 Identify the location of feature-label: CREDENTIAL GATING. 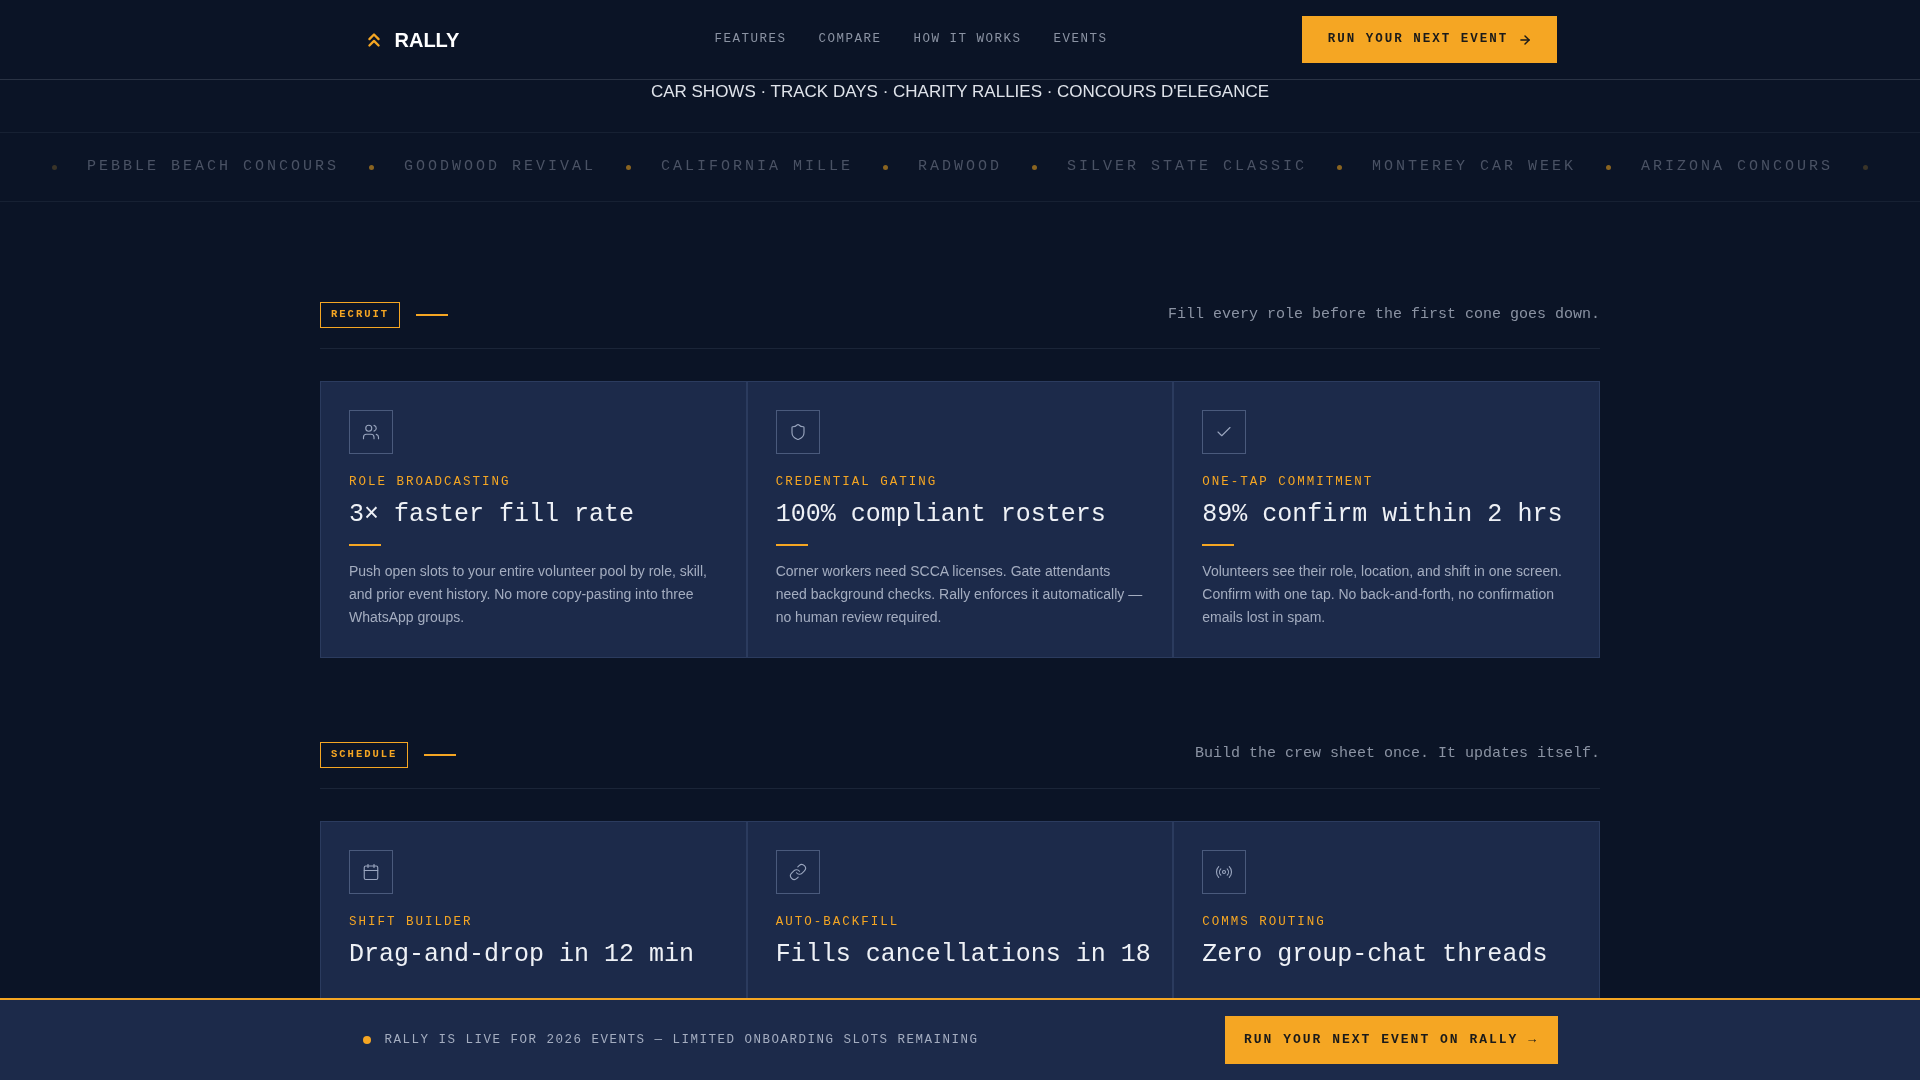
(857, 481).